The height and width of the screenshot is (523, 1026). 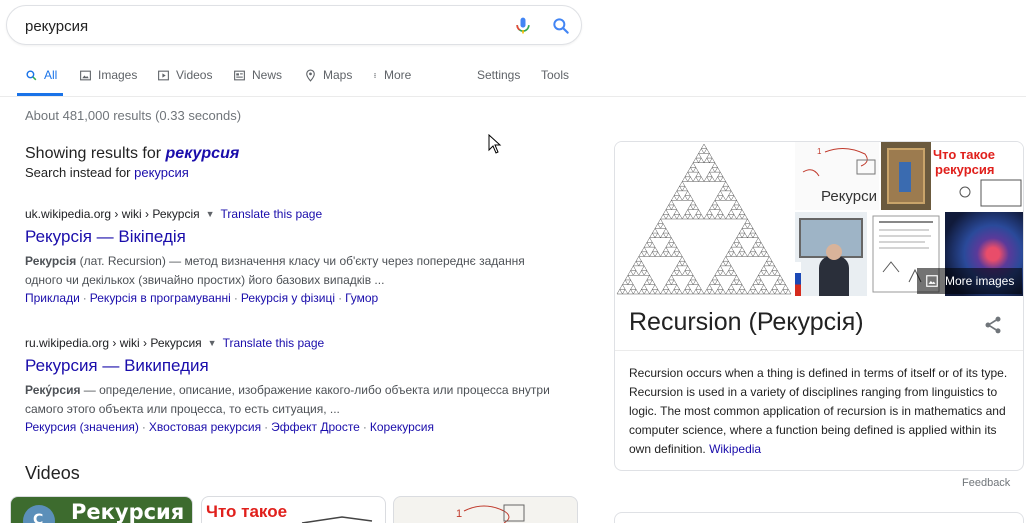 I want to click on tab-more: More, so click(x=391, y=75).